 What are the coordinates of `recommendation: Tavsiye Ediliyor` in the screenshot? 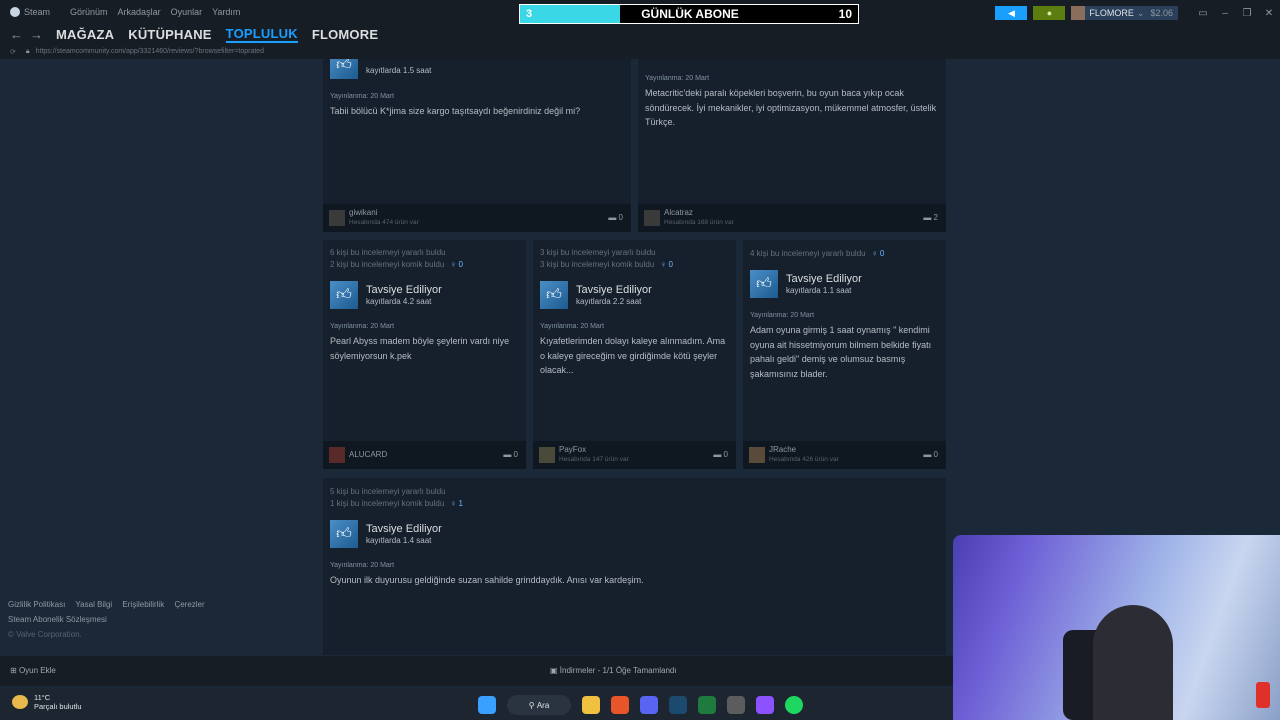 It's located at (404, 528).